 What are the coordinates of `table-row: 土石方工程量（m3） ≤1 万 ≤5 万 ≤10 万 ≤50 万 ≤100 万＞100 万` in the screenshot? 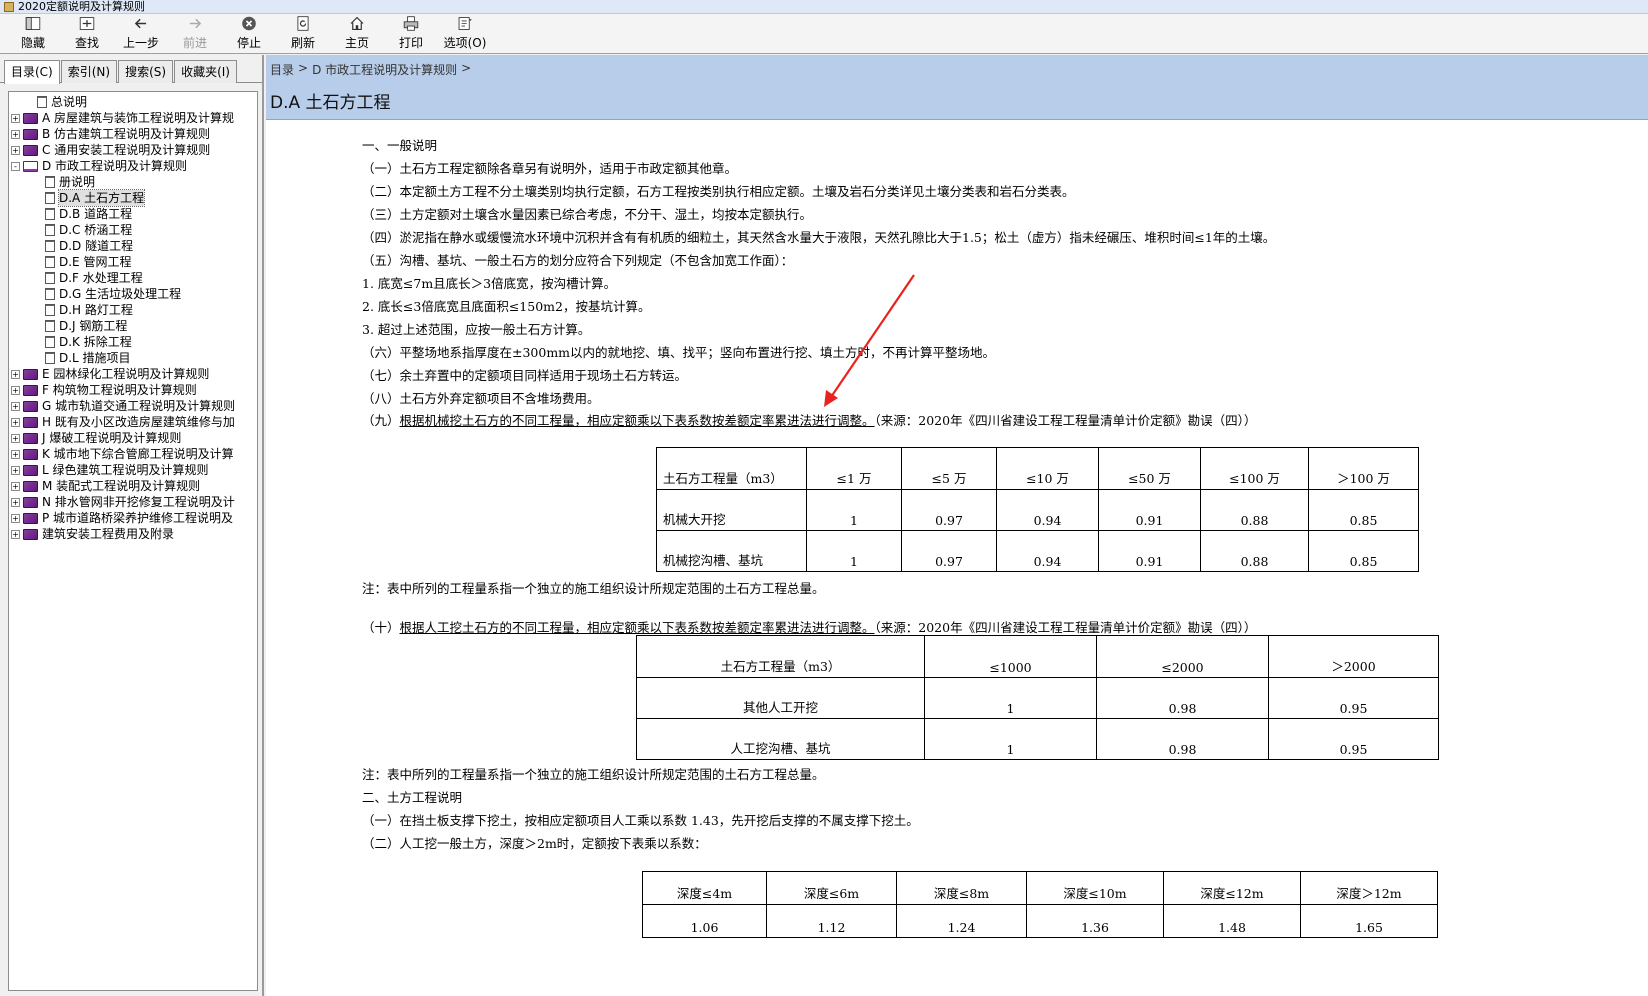 It's located at (1037, 468).